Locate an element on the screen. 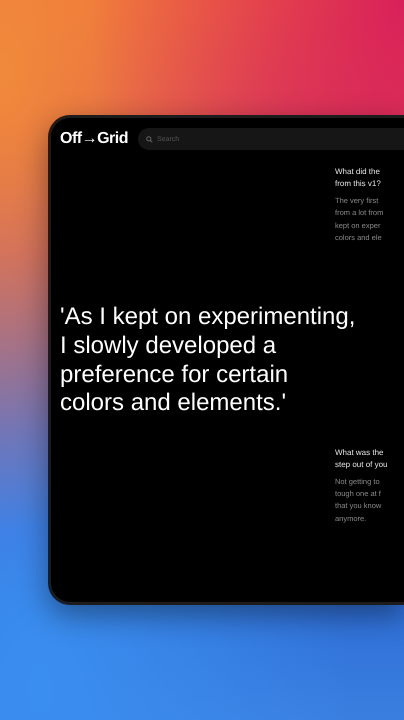  question-text: What did the from this v1? is located at coordinates (358, 178).